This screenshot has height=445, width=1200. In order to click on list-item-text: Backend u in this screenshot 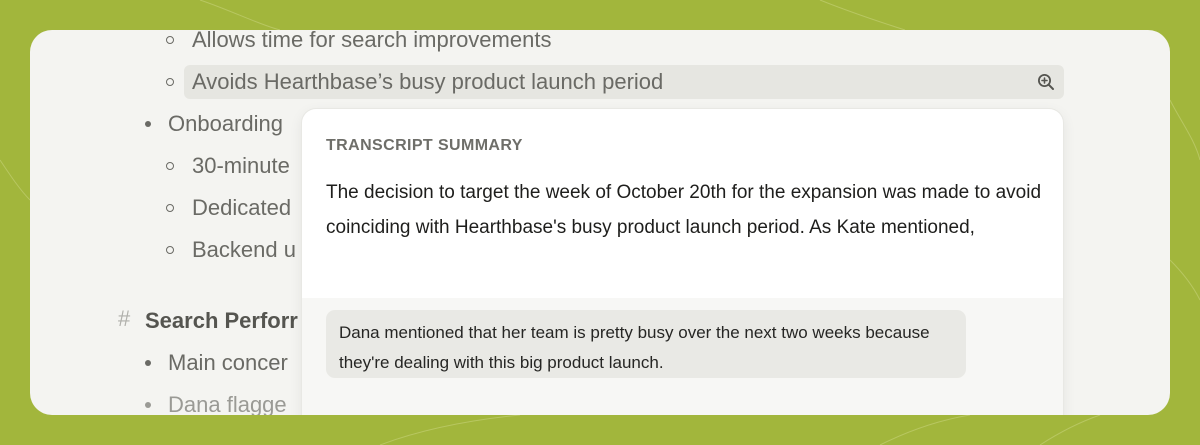, I will do `click(244, 249)`.